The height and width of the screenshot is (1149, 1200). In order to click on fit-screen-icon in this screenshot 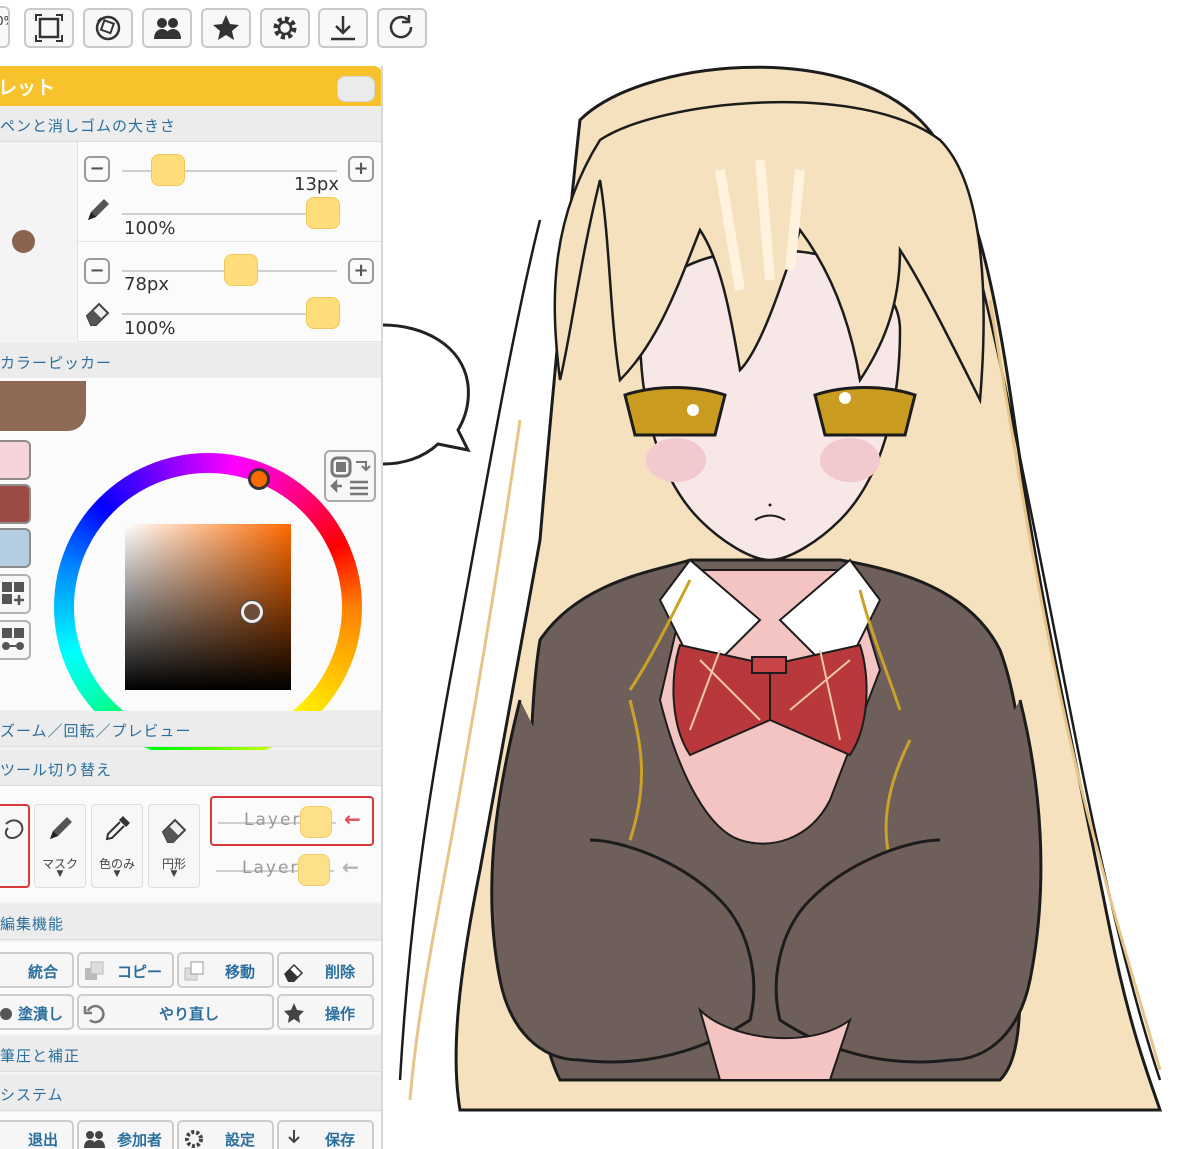, I will do `click(49, 28)`.